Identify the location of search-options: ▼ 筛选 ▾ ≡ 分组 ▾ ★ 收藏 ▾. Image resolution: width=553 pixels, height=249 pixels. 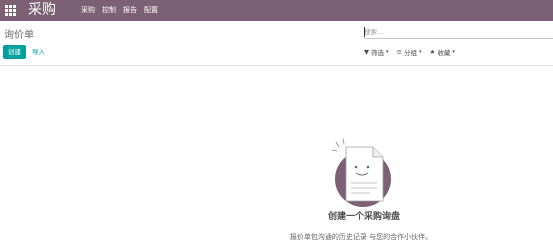
(413, 52).